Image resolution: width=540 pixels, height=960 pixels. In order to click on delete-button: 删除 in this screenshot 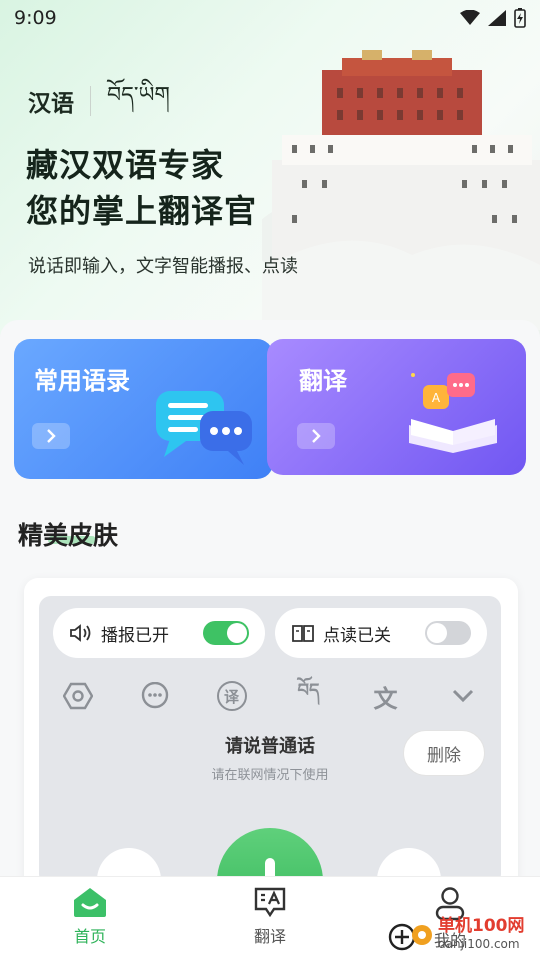, I will do `click(444, 753)`.